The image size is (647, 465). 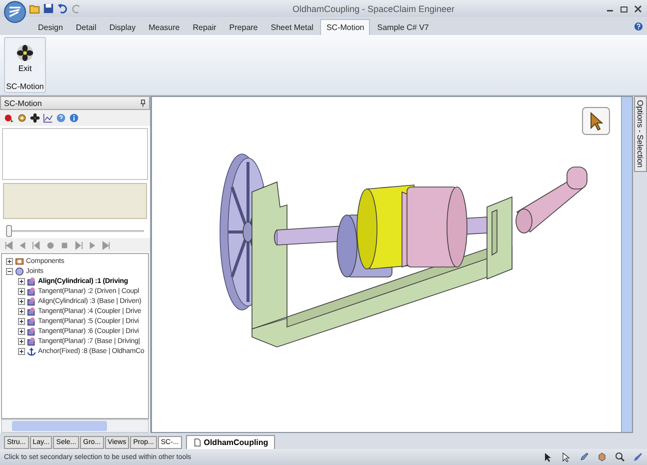 I want to click on anchor-icon, so click(x=31, y=351).